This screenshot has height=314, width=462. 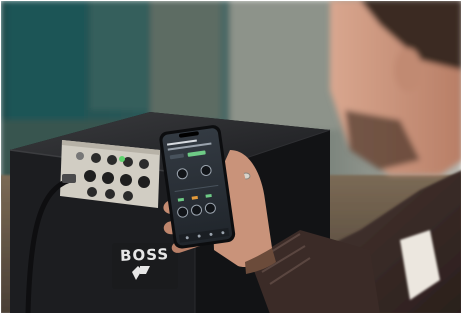 What do you see at coordinates (144, 266) in the screenshot?
I see `amp-brand-logo: BOSS` at bounding box center [144, 266].